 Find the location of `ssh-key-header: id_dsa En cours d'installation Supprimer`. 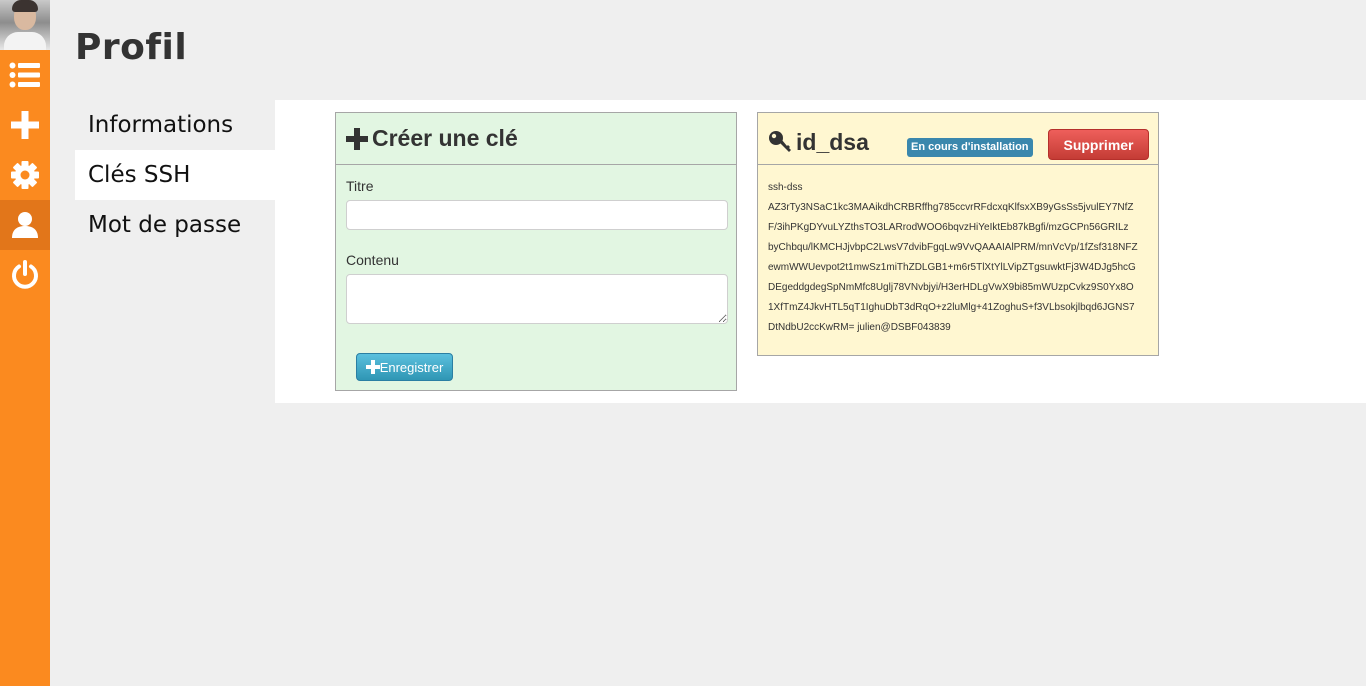

ssh-key-header: id_dsa En cours d'installation Supprimer is located at coordinates (958, 139).